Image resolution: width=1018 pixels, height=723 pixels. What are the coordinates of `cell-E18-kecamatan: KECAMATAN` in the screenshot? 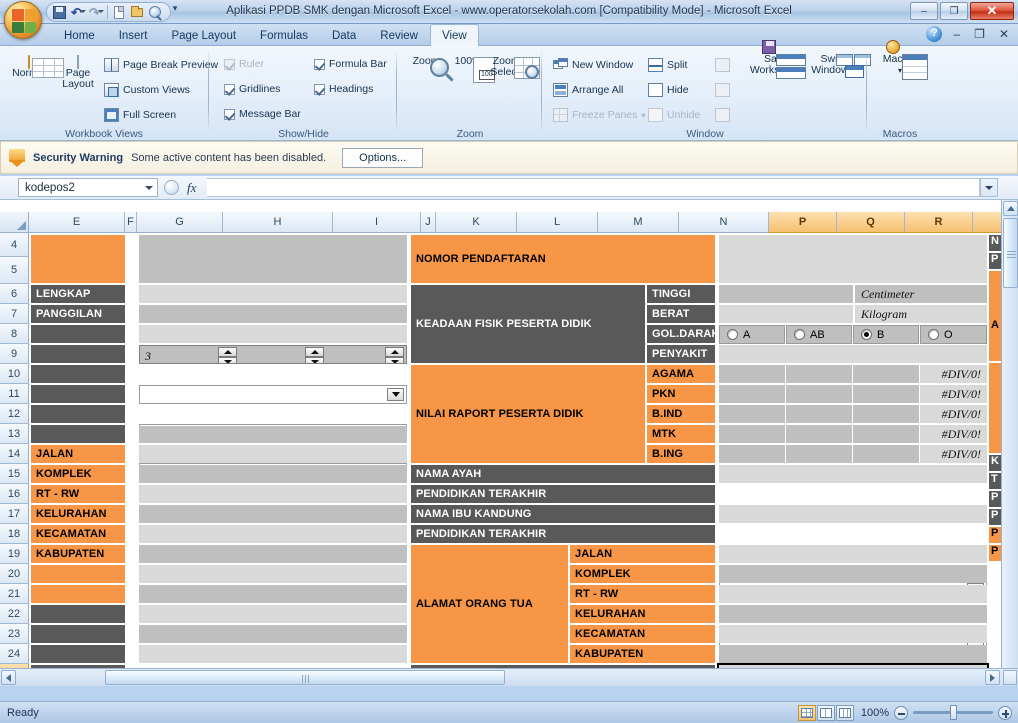 It's located at (78, 534).